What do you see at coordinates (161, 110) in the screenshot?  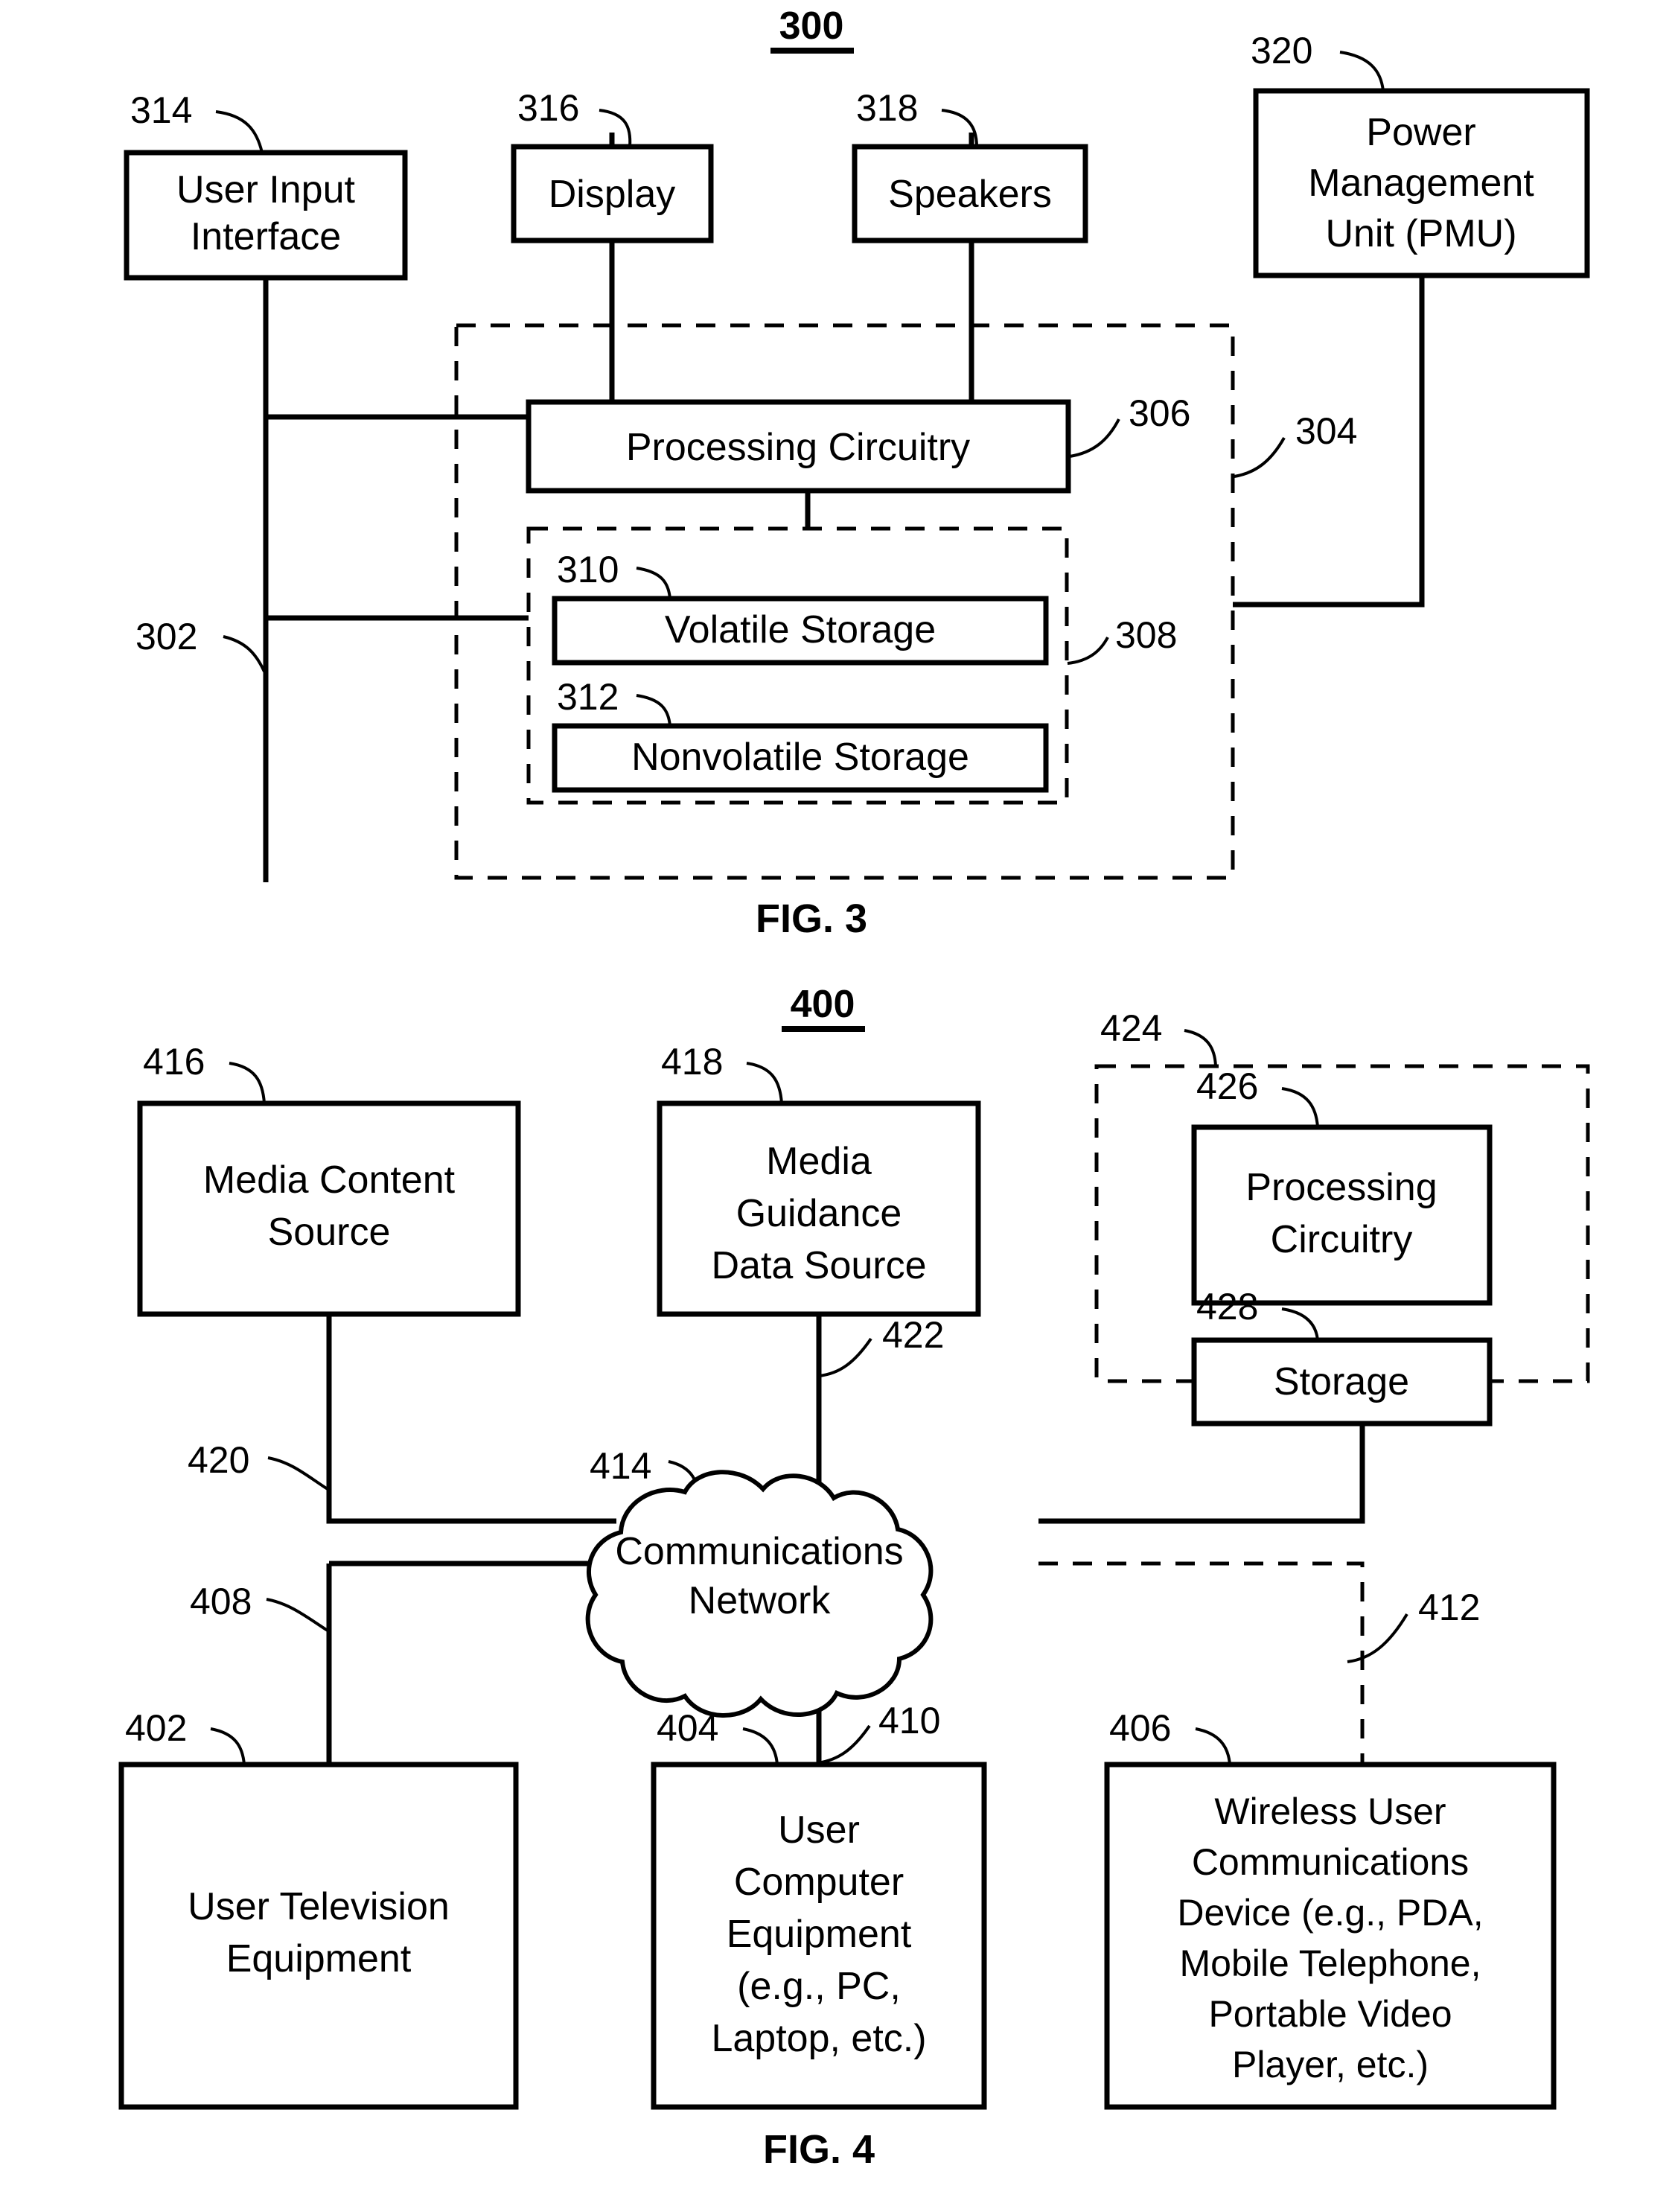 I see `ref-314: 314` at bounding box center [161, 110].